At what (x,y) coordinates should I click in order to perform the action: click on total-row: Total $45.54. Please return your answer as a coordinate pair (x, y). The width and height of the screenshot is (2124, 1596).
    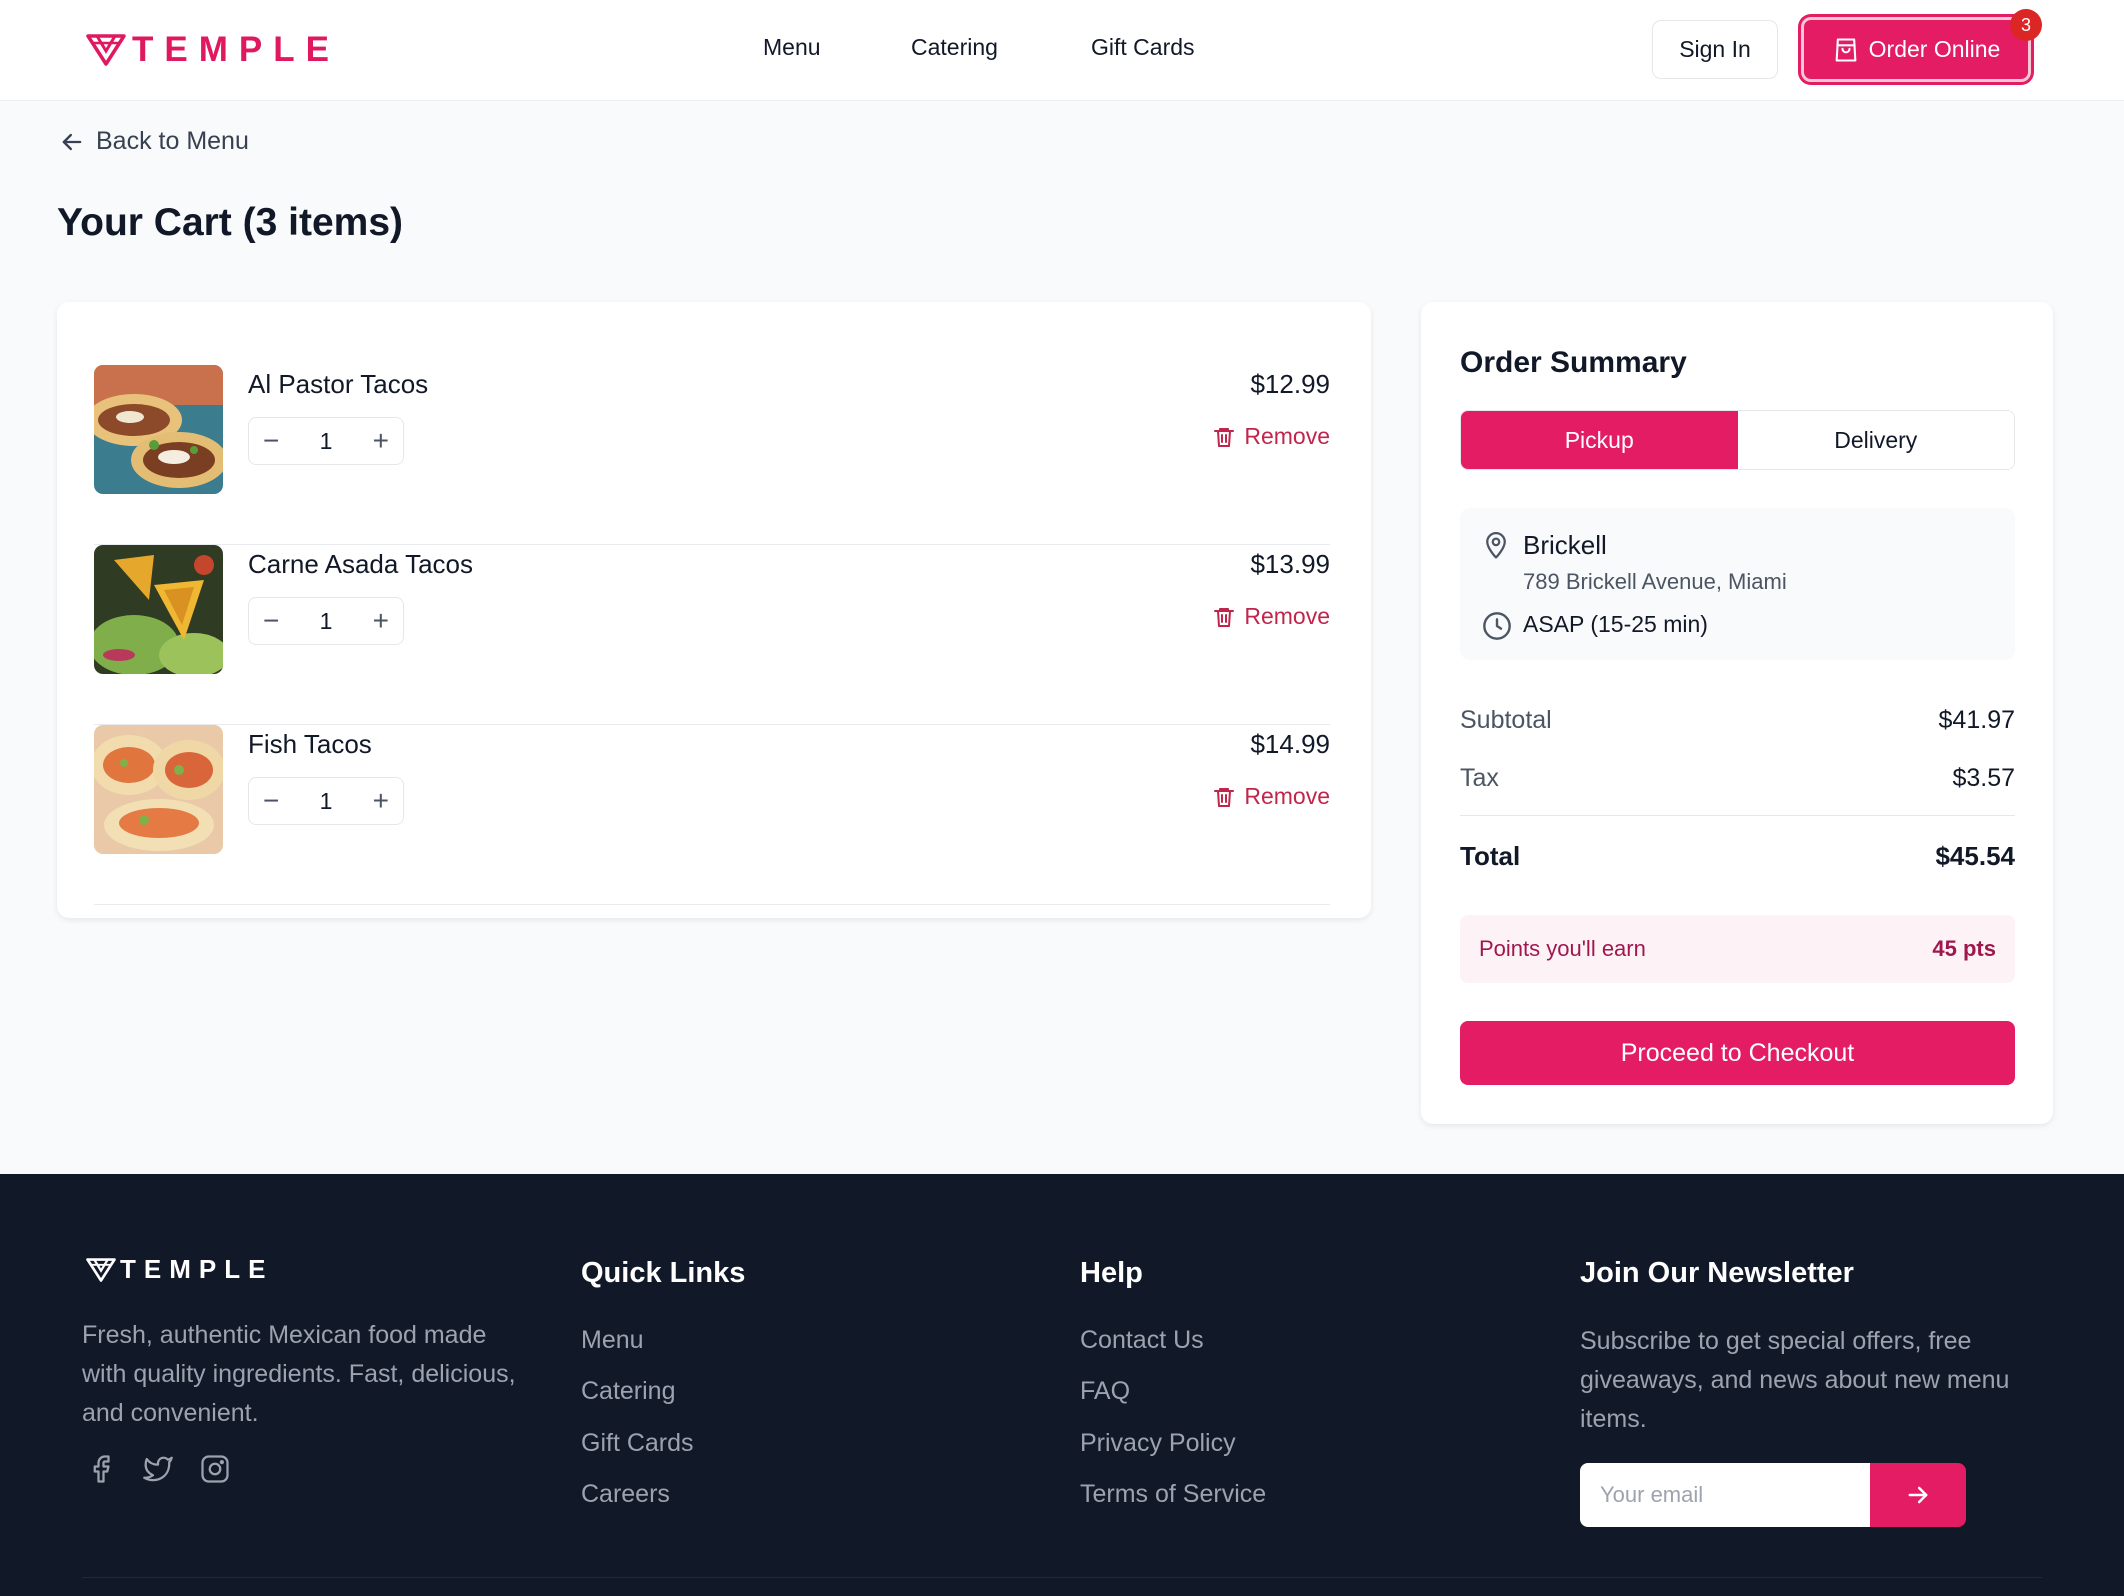
    Looking at the image, I should click on (1737, 856).